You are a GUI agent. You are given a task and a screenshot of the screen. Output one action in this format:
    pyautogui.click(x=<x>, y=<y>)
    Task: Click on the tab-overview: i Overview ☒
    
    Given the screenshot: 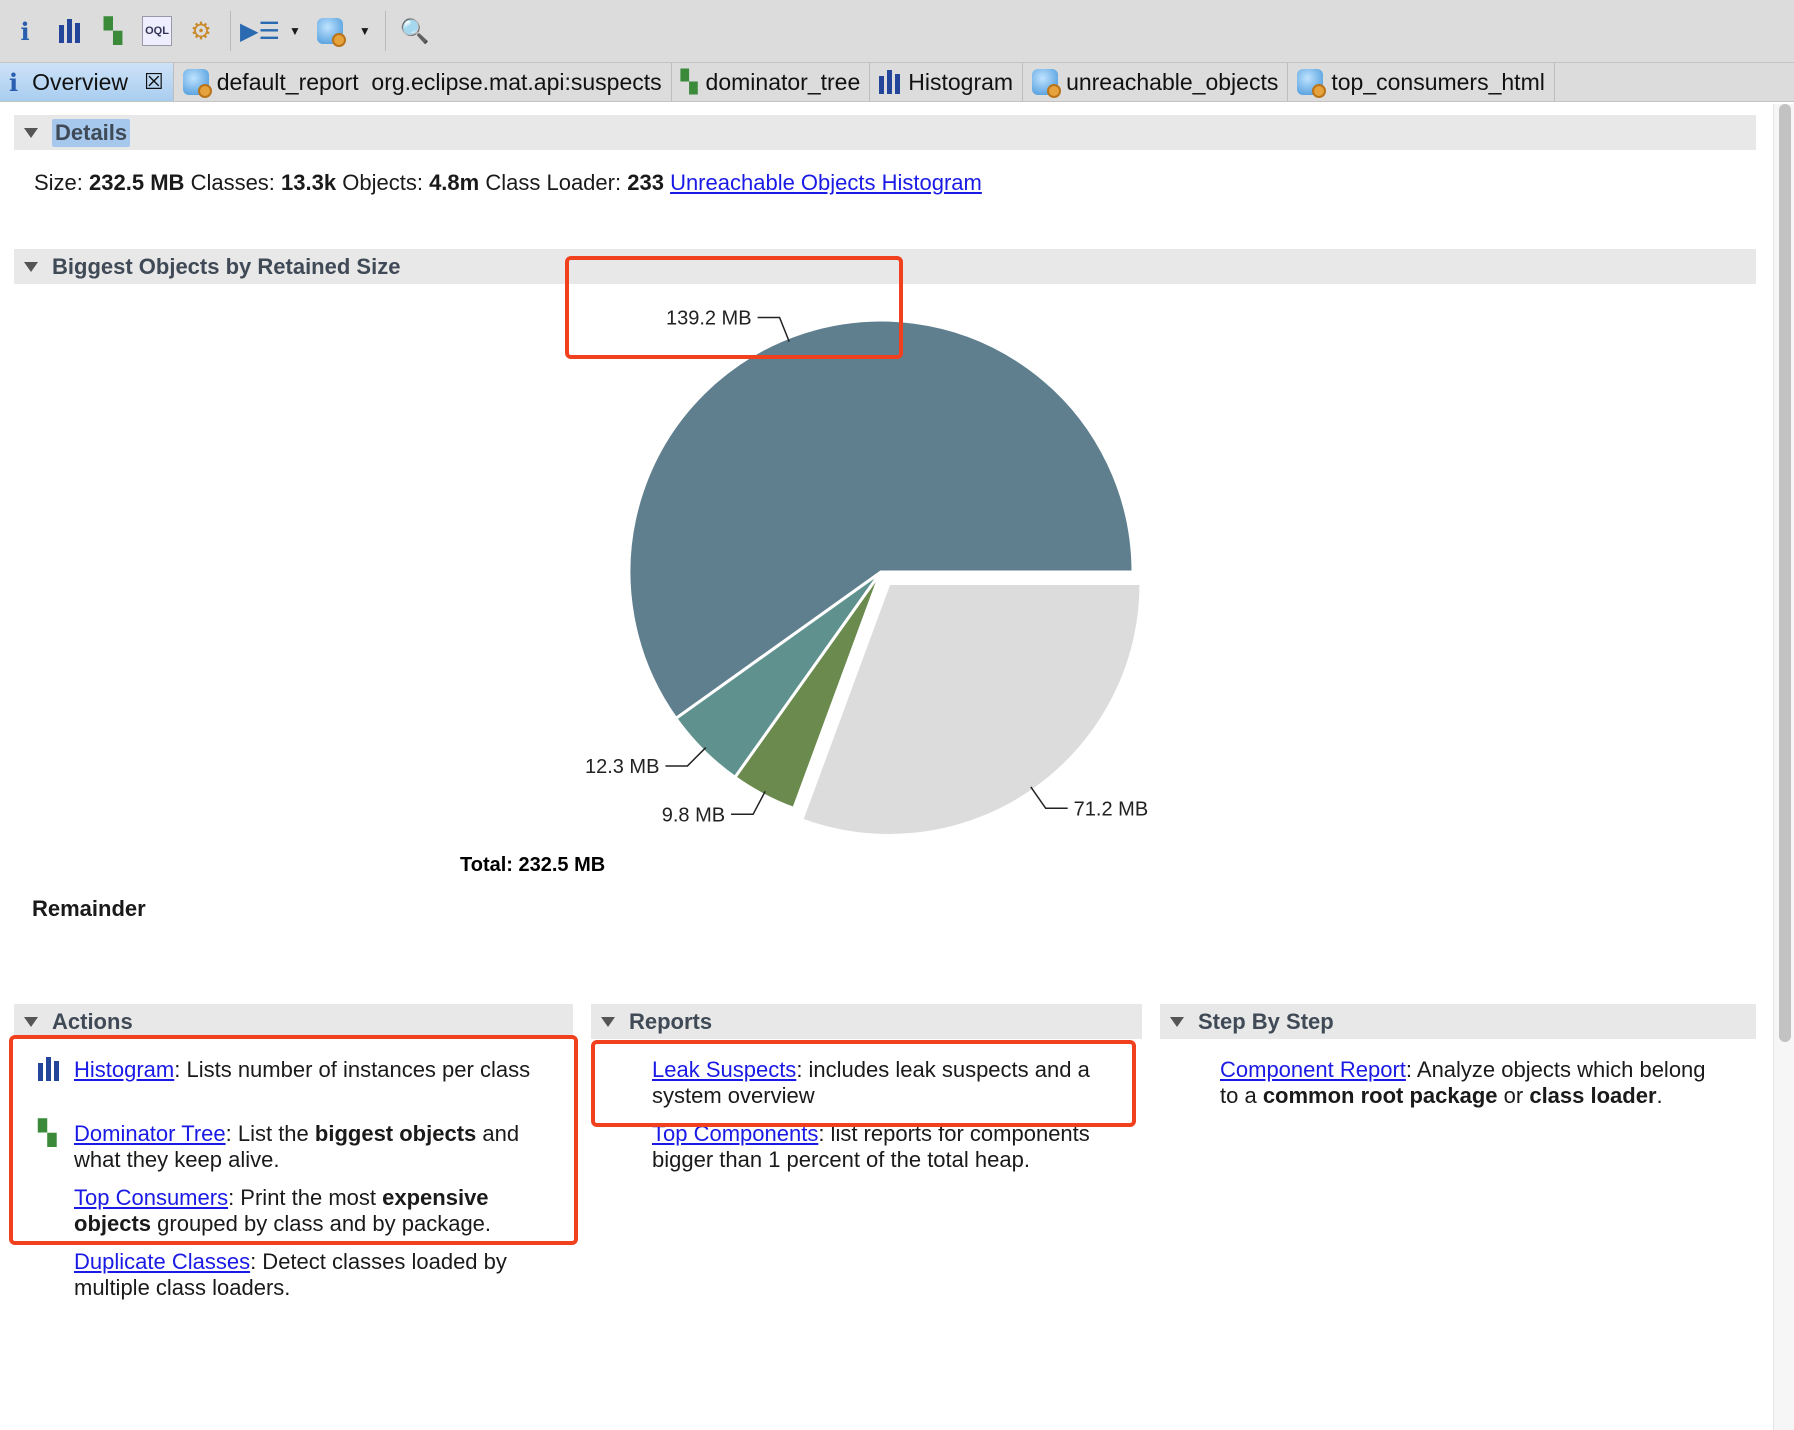 What is the action you would take?
    pyautogui.click(x=87, y=82)
    